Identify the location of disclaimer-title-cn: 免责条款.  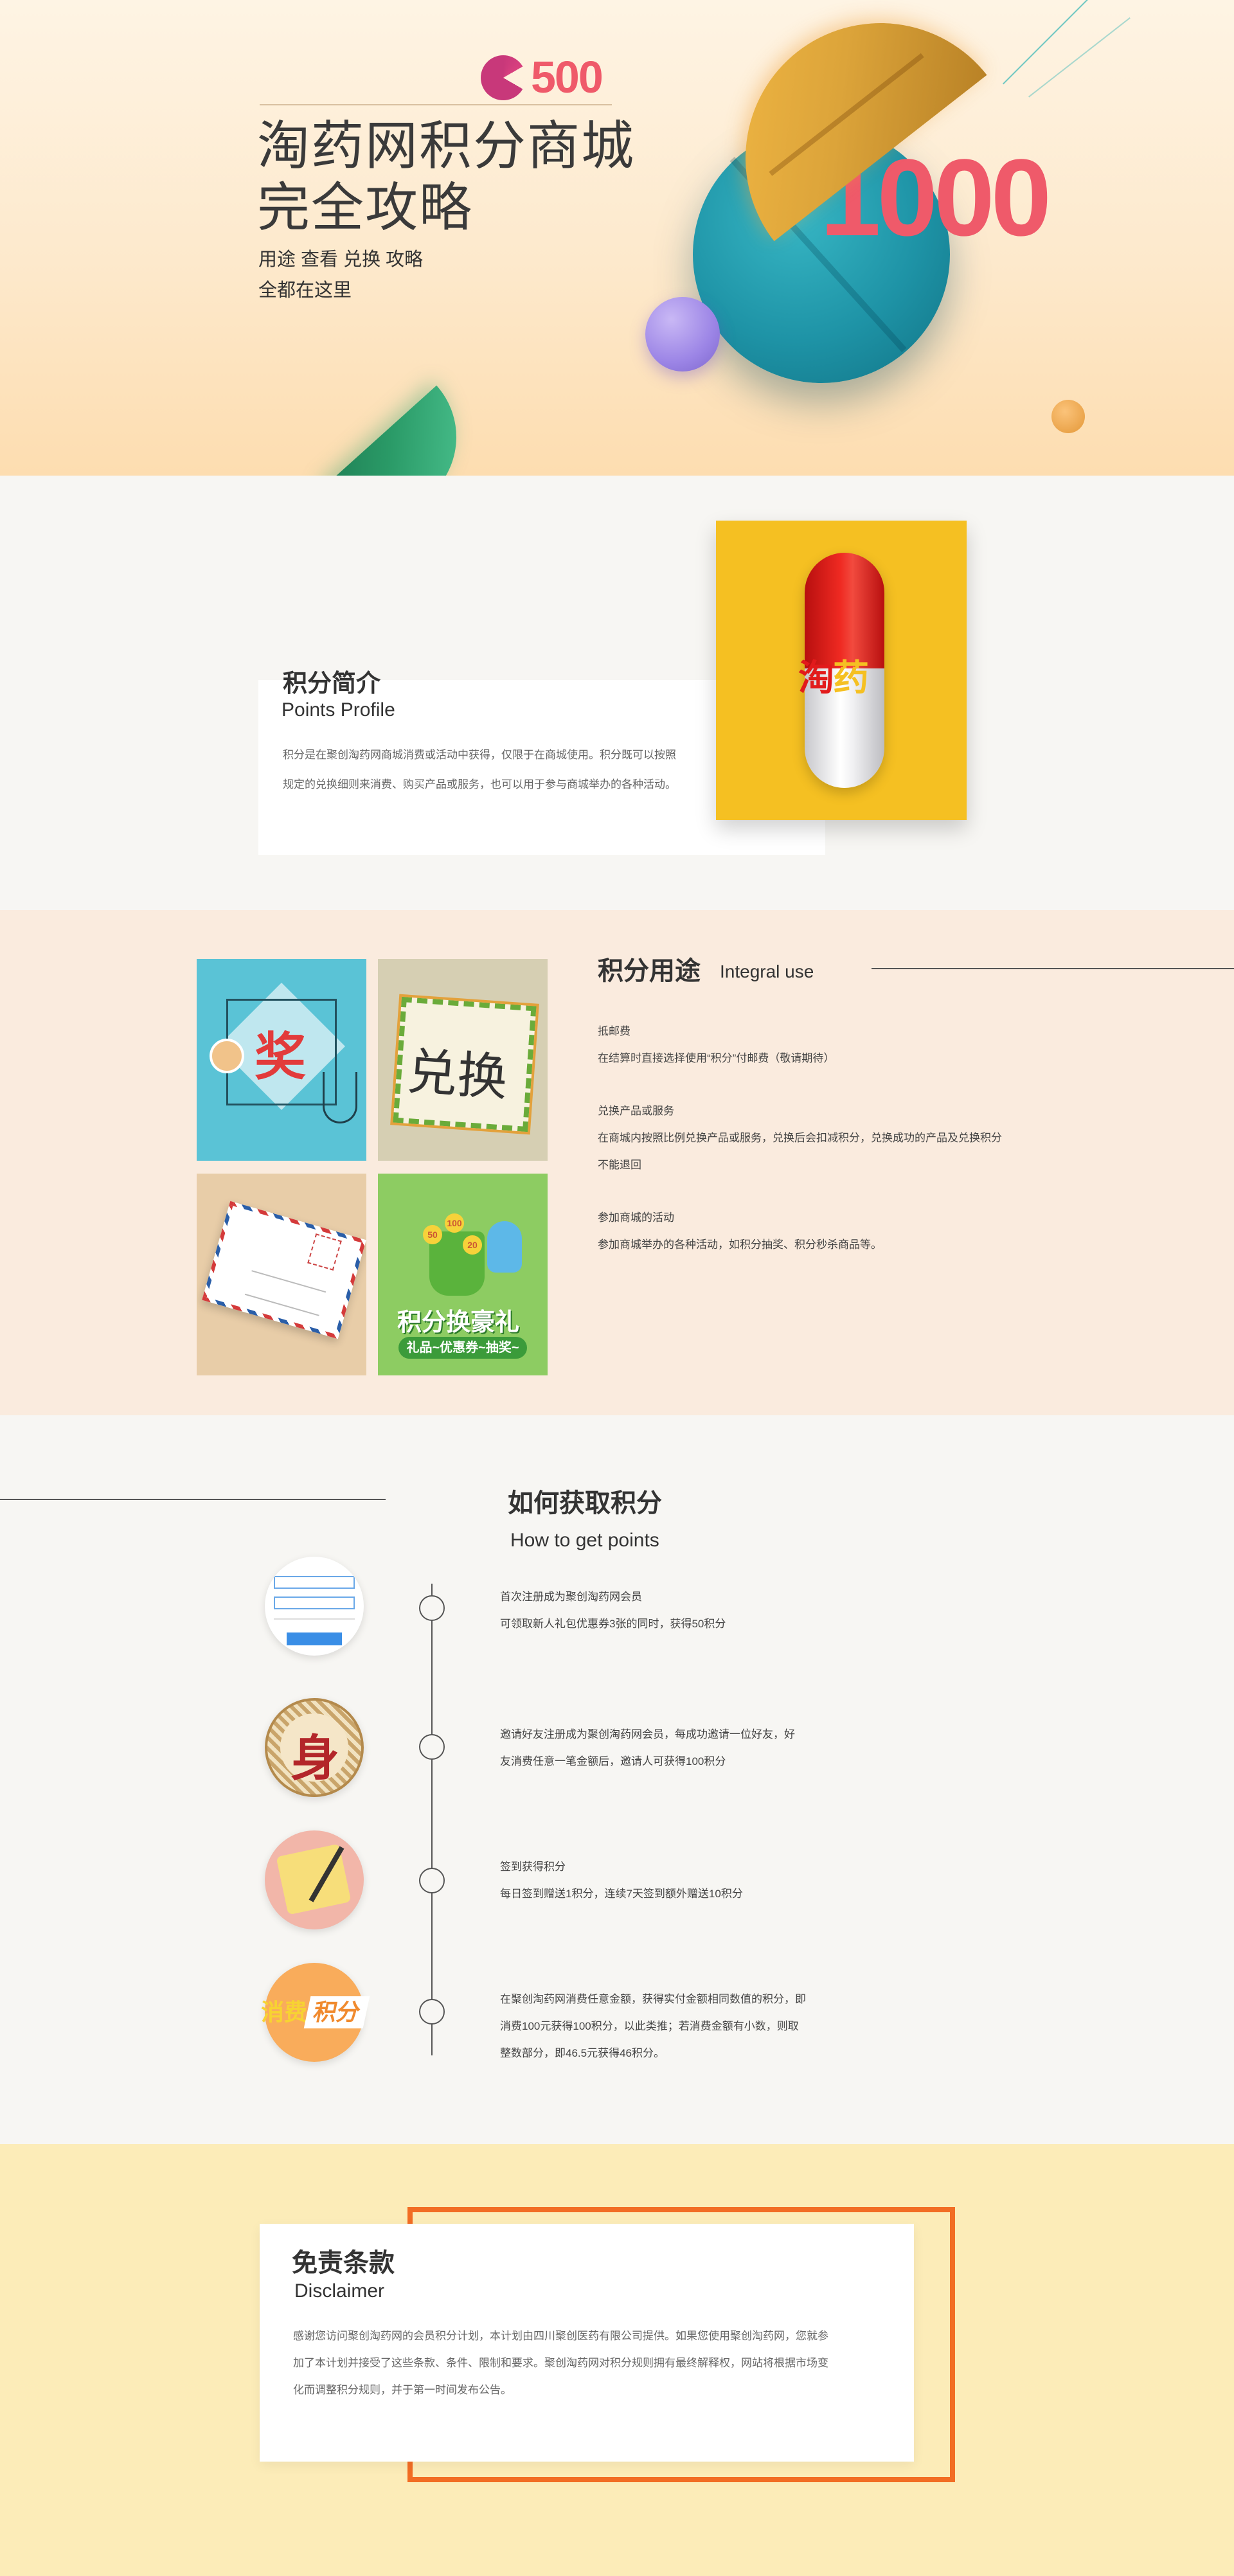
(344, 2263).